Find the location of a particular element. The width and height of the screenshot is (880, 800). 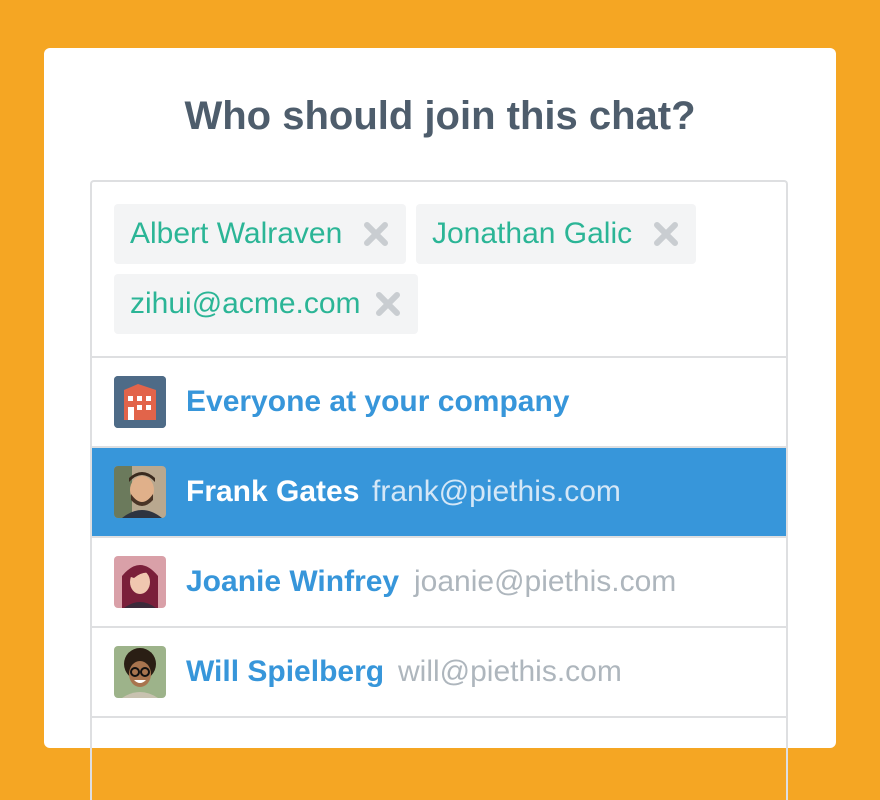

chip-jonathan-galic: Jonathan Galic is located at coordinates (556, 234).